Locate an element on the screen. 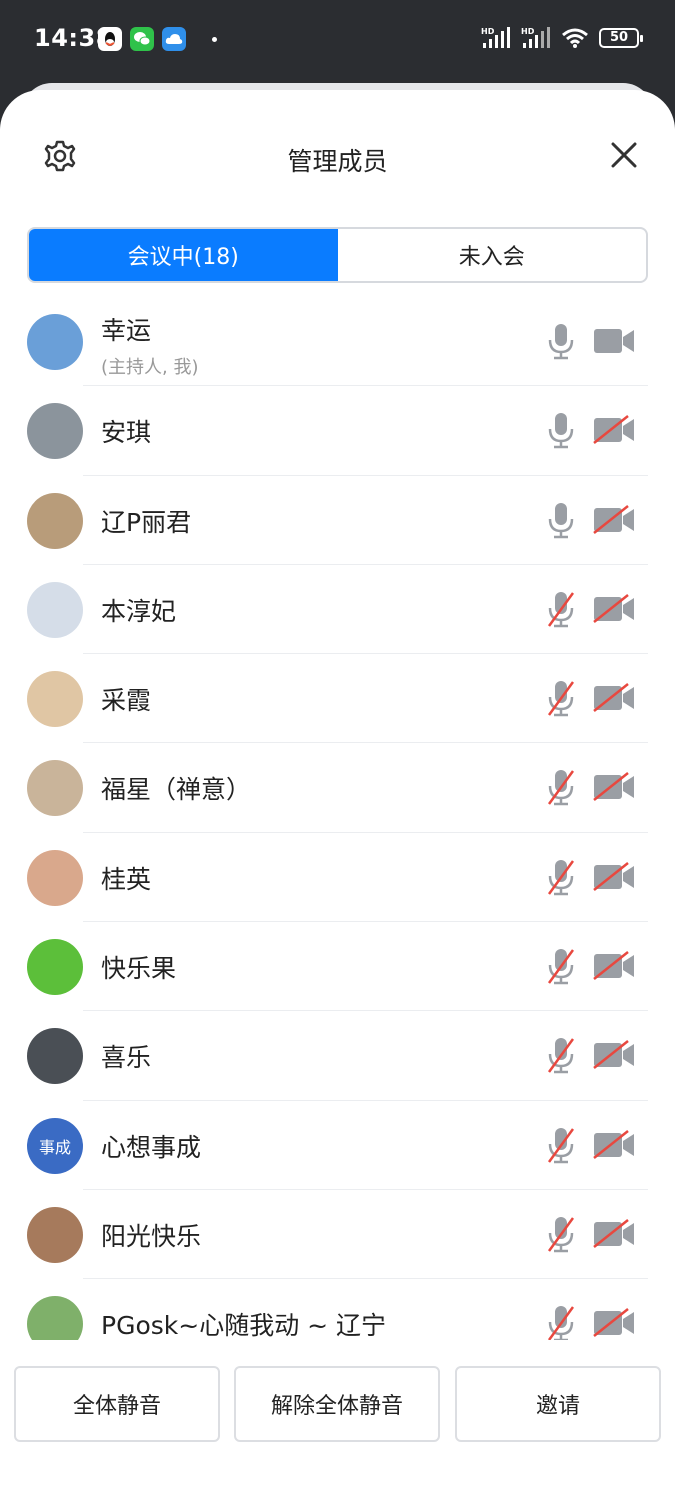  member-row: PGosk~心随我动 ~ 辽宁 is located at coordinates (337, 1309).